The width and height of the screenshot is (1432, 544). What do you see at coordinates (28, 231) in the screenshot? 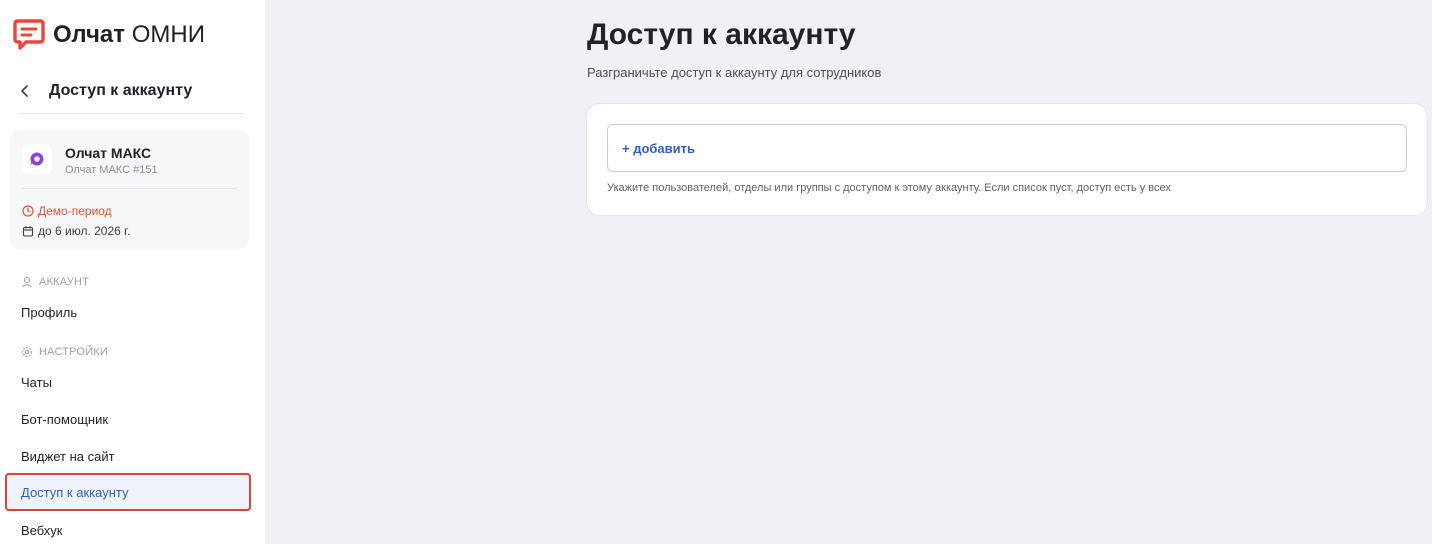
I see `calendar-icon` at bounding box center [28, 231].